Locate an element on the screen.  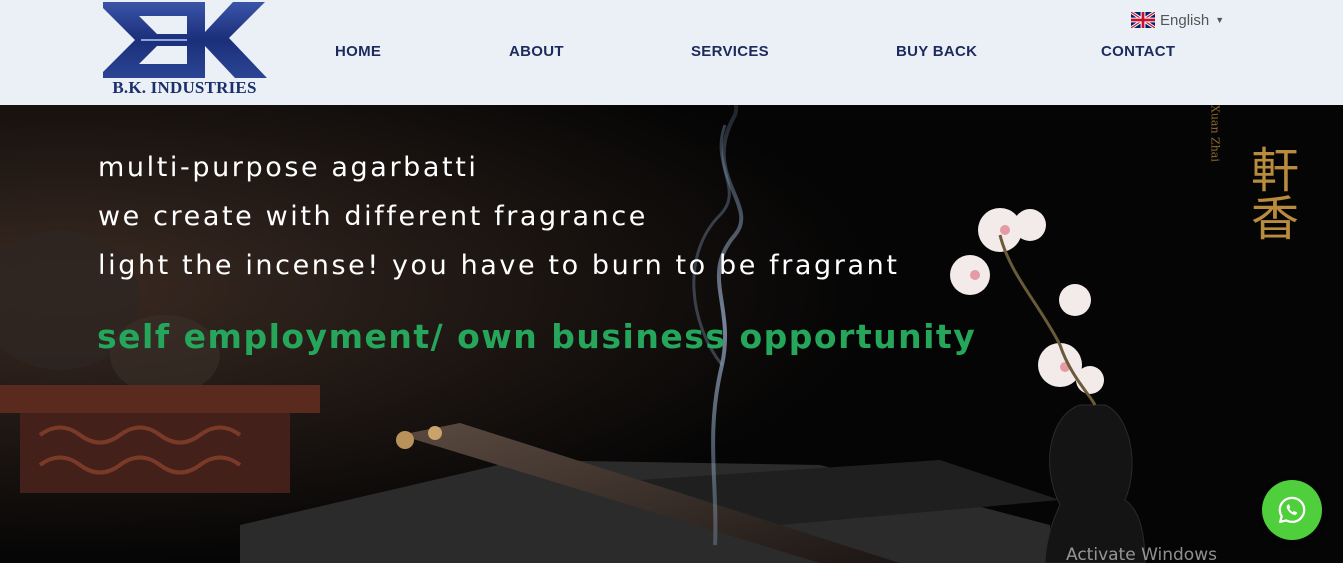
brand-name: B.K. INDUSTRIES is located at coordinates (184, 87).